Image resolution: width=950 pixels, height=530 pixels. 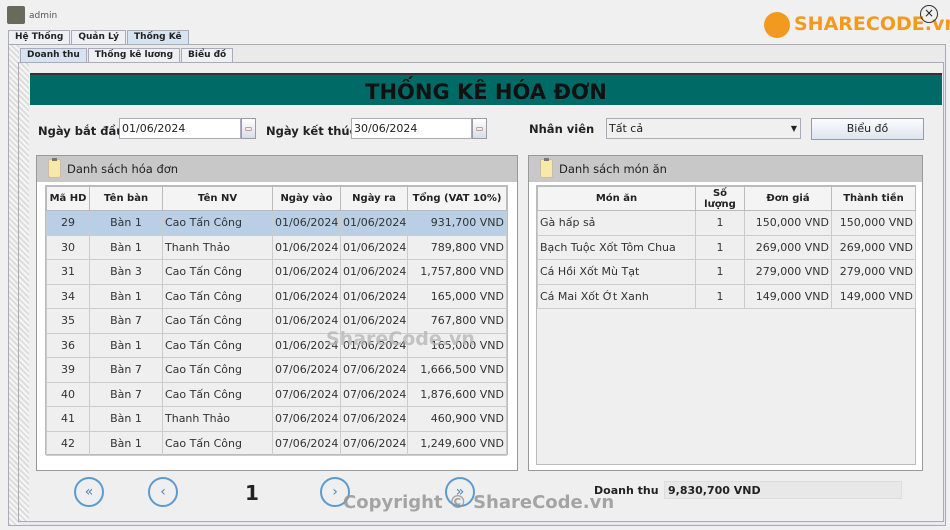 I want to click on column-header: Mã HD, so click(x=68, y=198).